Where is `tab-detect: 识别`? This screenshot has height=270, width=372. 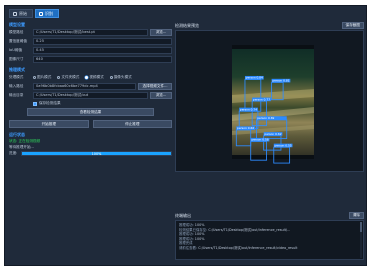 tab-detect: 识别 is located at coordinates (47, 13).